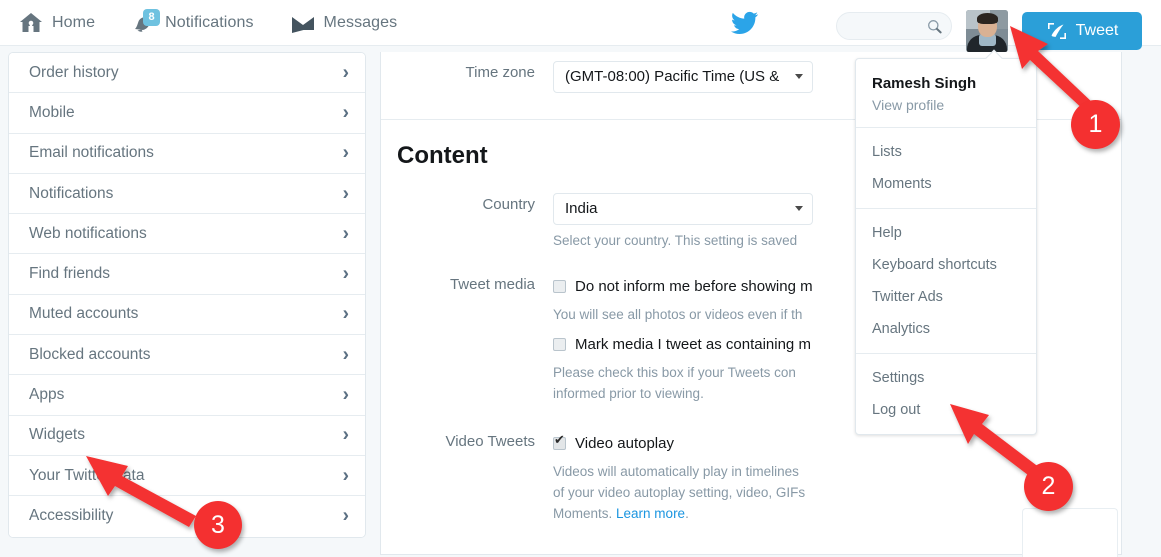 The width and height of the screenshot is (1161, 557). I want to click on menu-item-twitter-ads: Twitter Ads, so click(946, 297).